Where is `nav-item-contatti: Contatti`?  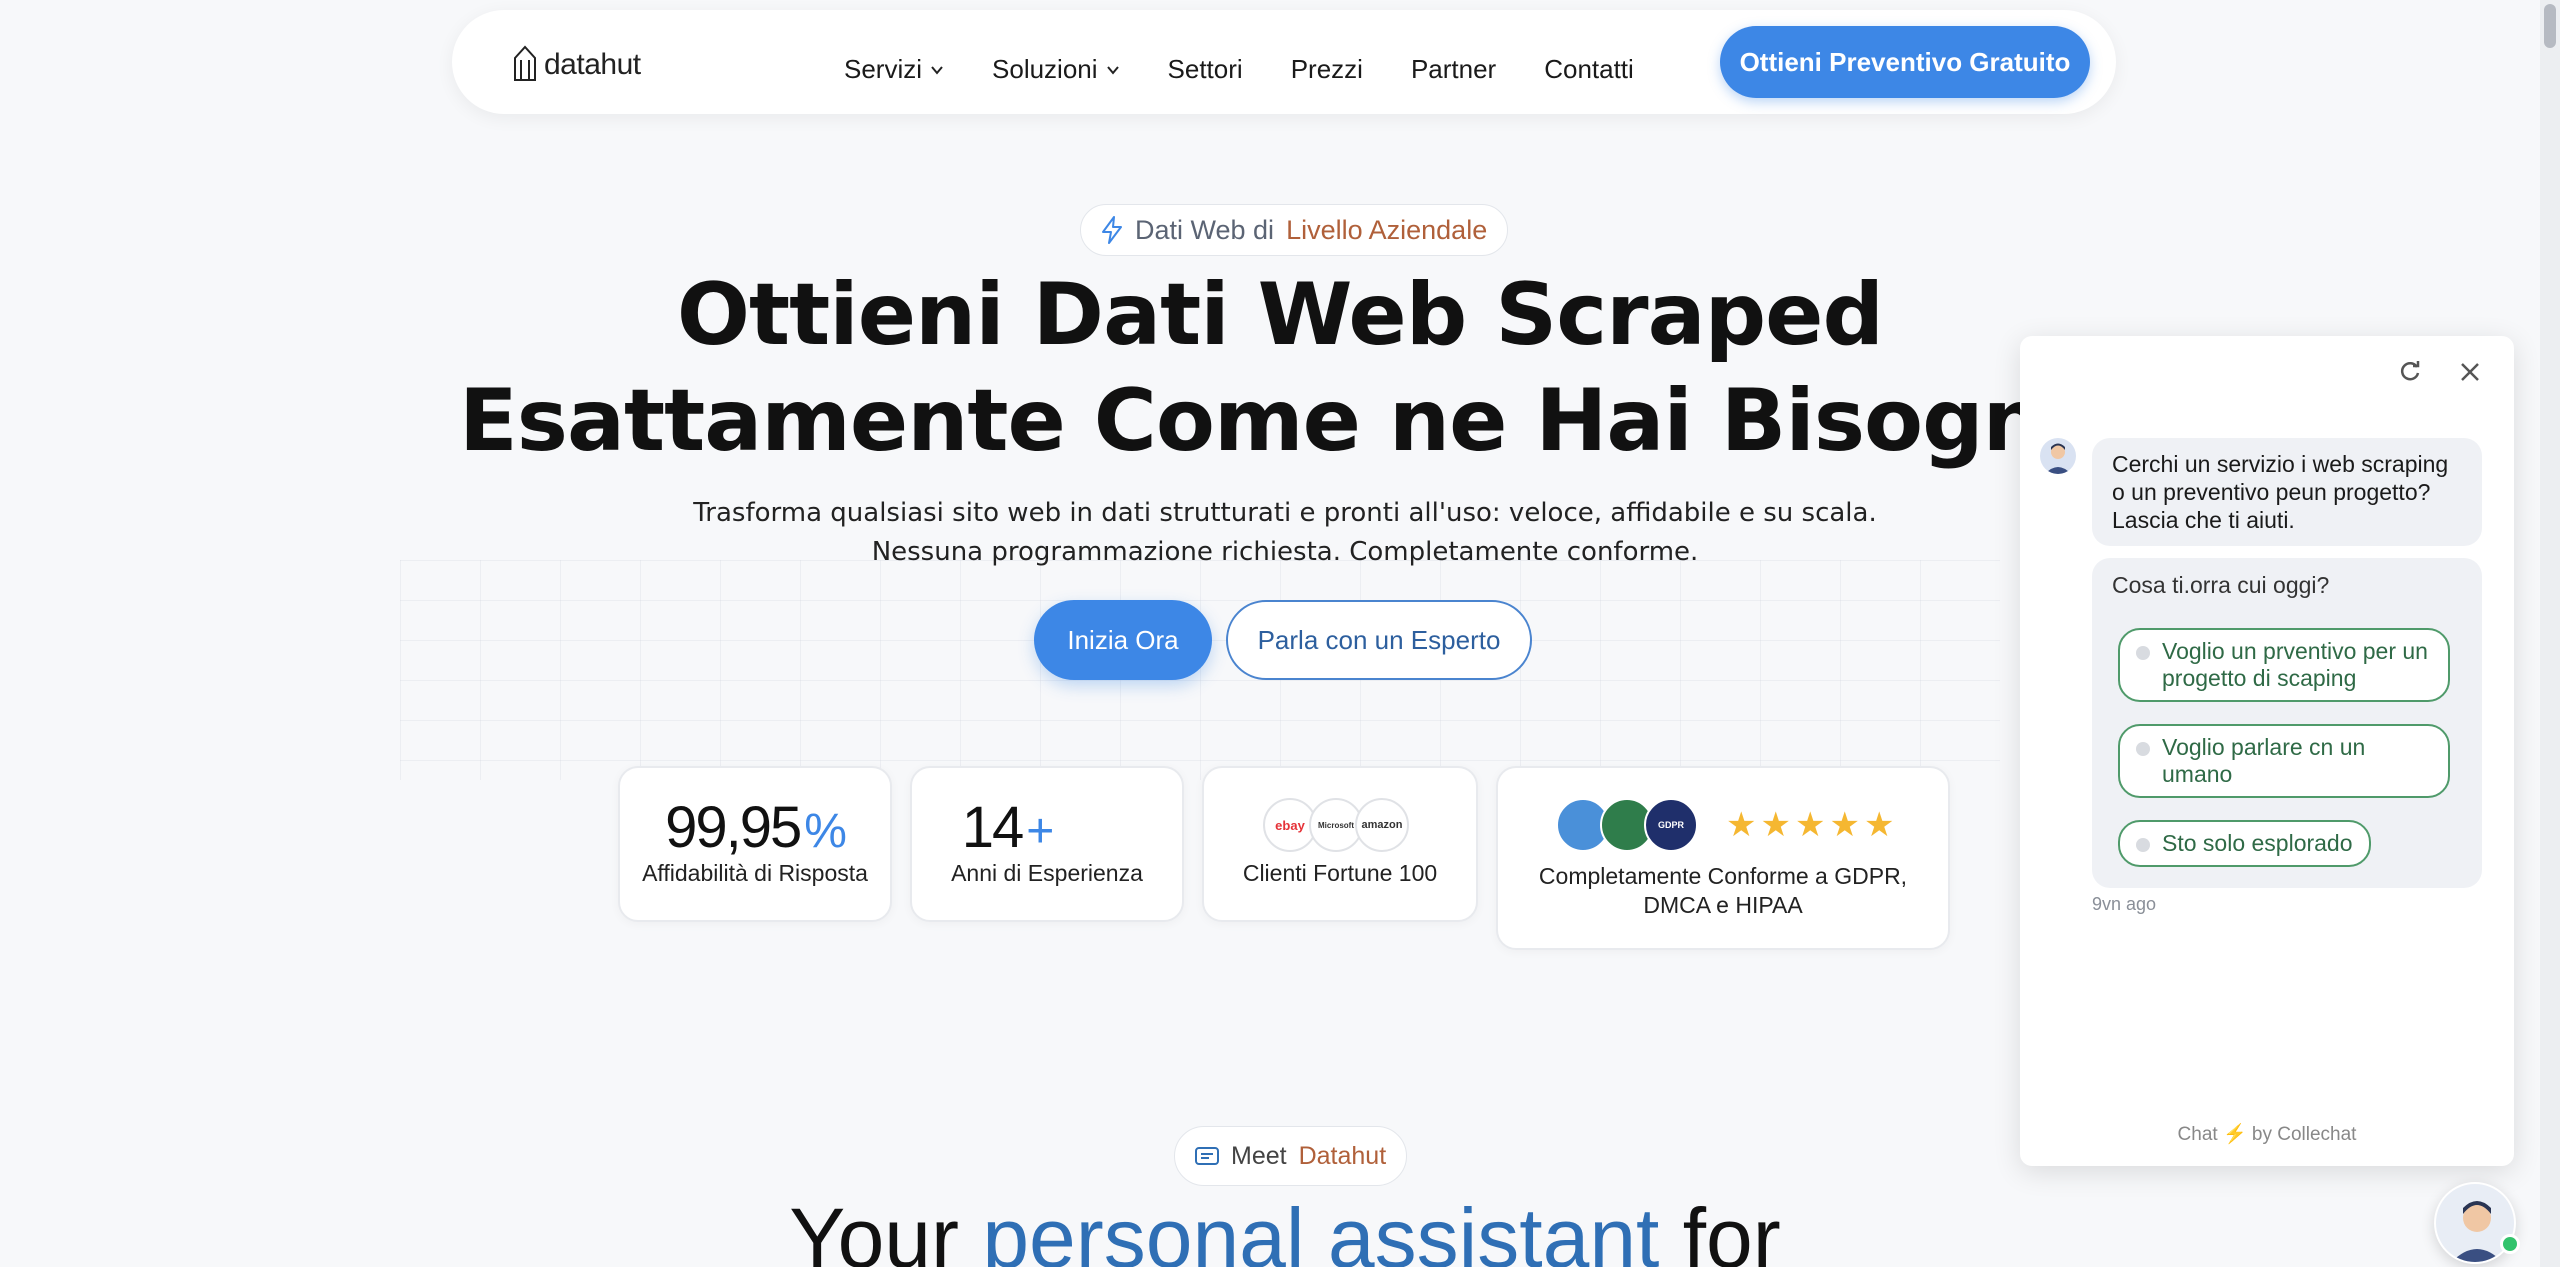
nav-item-contatti: Contatti is located at coordinates (1589, 69).